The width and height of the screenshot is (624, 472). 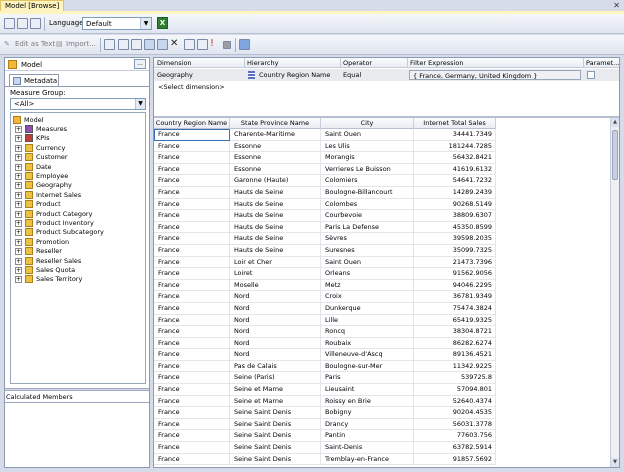 I want to click on paste-icon, so click(x=35, y=23).